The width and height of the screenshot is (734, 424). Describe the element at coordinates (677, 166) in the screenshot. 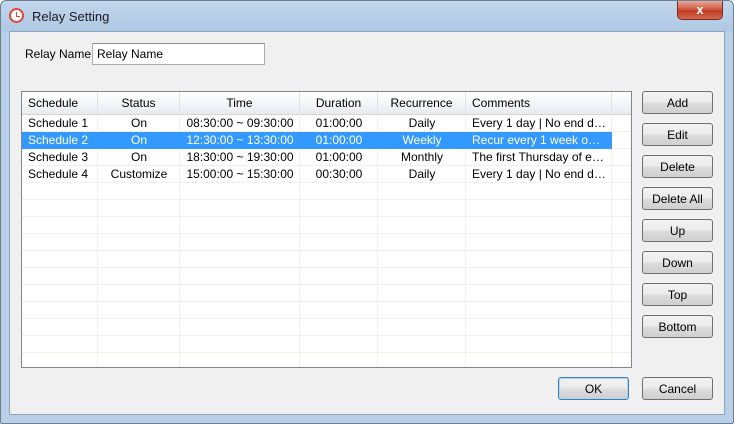

I see `delete-button: Delete` at that location.